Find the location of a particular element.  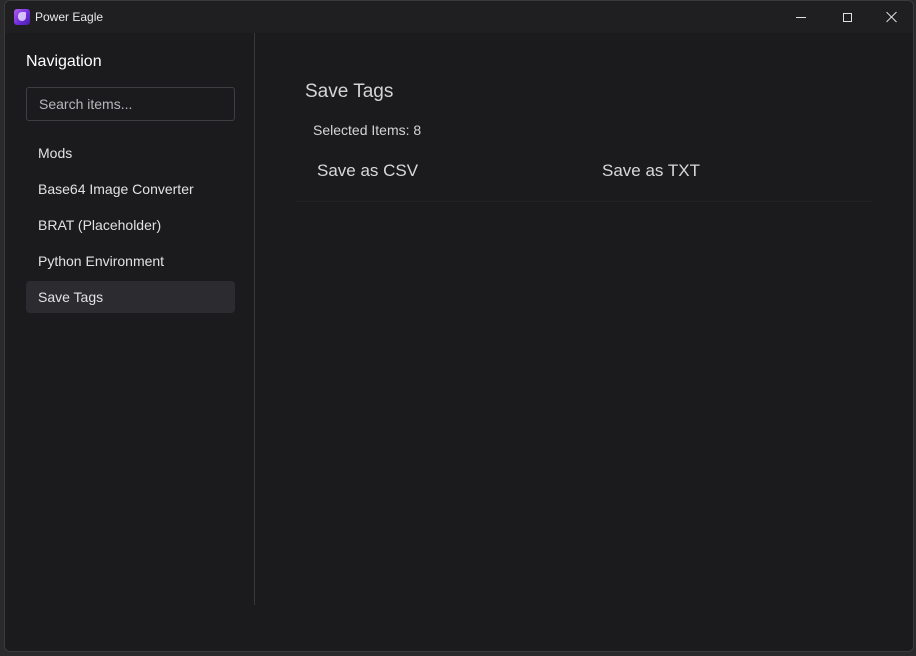

save-as-csv-button: Save as CSV is located at coordinates (367, 171).